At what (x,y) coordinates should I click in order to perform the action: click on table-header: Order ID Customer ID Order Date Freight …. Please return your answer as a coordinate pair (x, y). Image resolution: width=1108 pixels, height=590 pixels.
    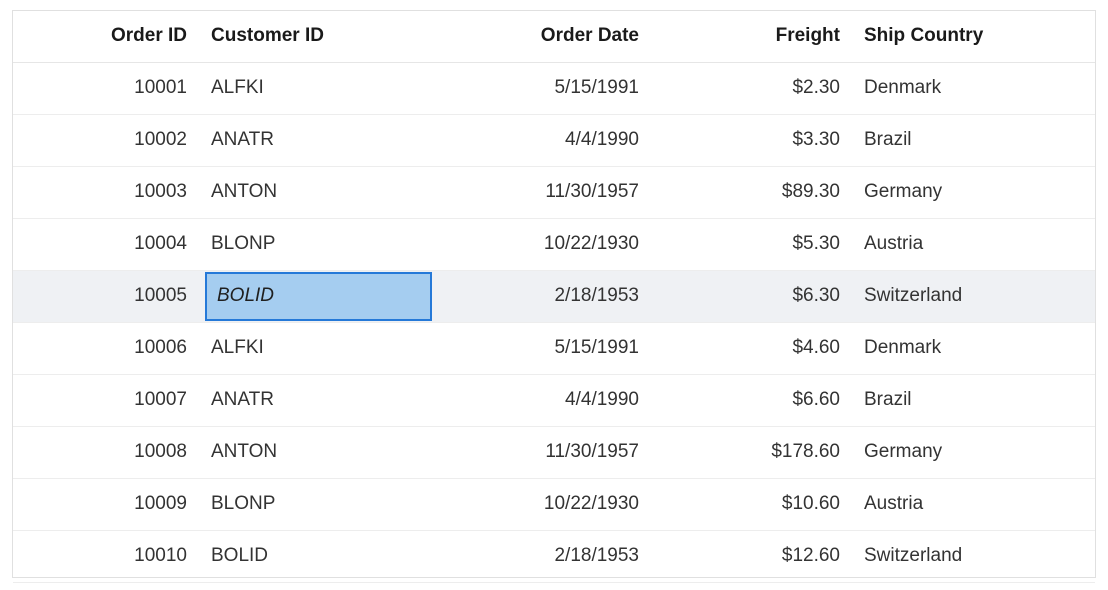
    Looking at the image, I should click on (554, 37).